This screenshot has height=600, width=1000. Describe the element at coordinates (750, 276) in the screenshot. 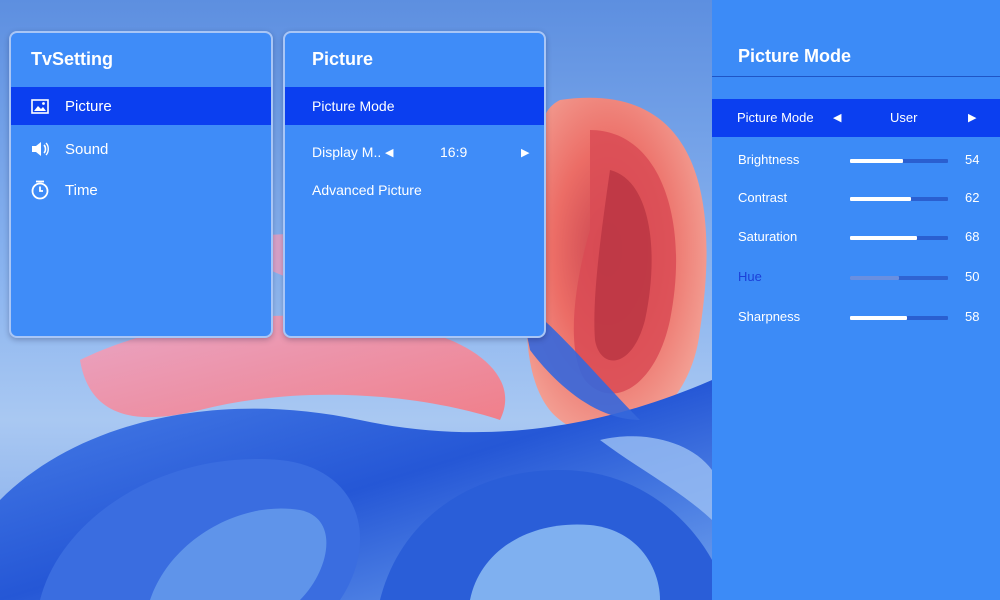

I see `slider-label: Hue` at that location.